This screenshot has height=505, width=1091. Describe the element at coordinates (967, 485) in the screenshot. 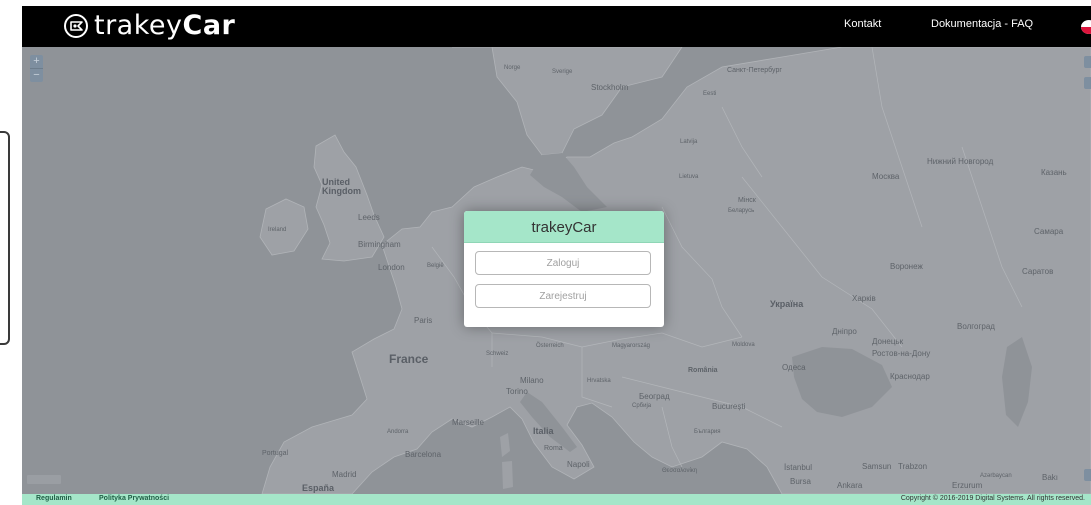

I see `map-label-erzurum: Erzurum` at that location.